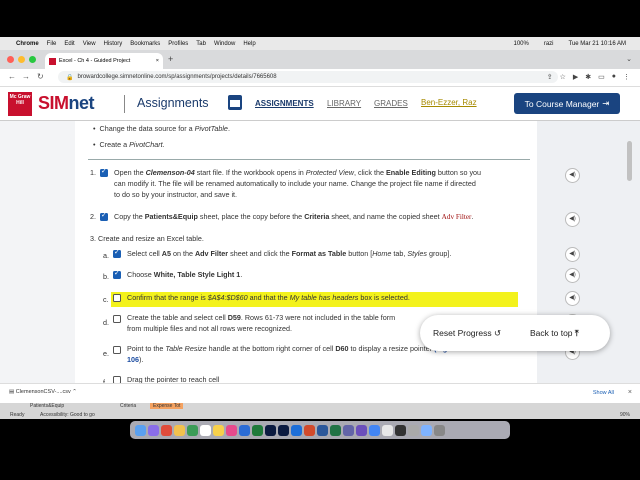  What do you see at coordinates (567, 103) in the screenshot?
I see `course-manager-button: To Course Manager ⇥` at bounding box center [567, 103].